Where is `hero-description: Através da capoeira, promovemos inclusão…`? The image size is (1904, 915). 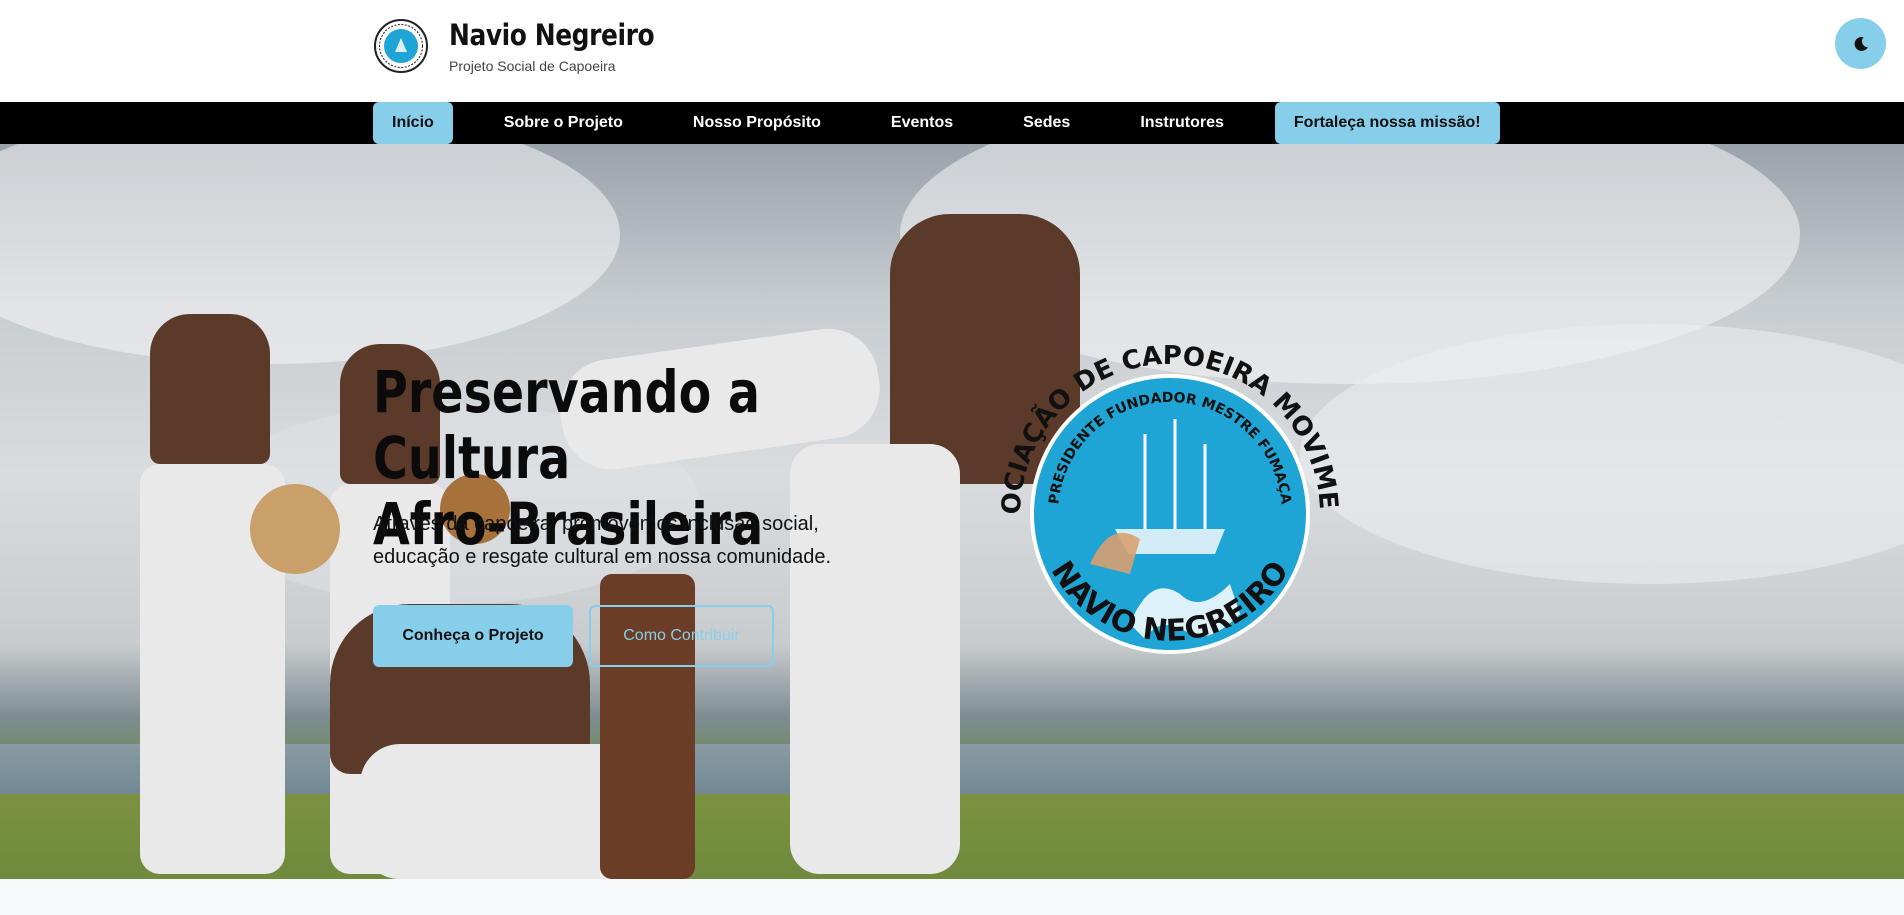 hero-description: Através da capoeira, promovemos inclusão… is located at coordinates (602, 540).